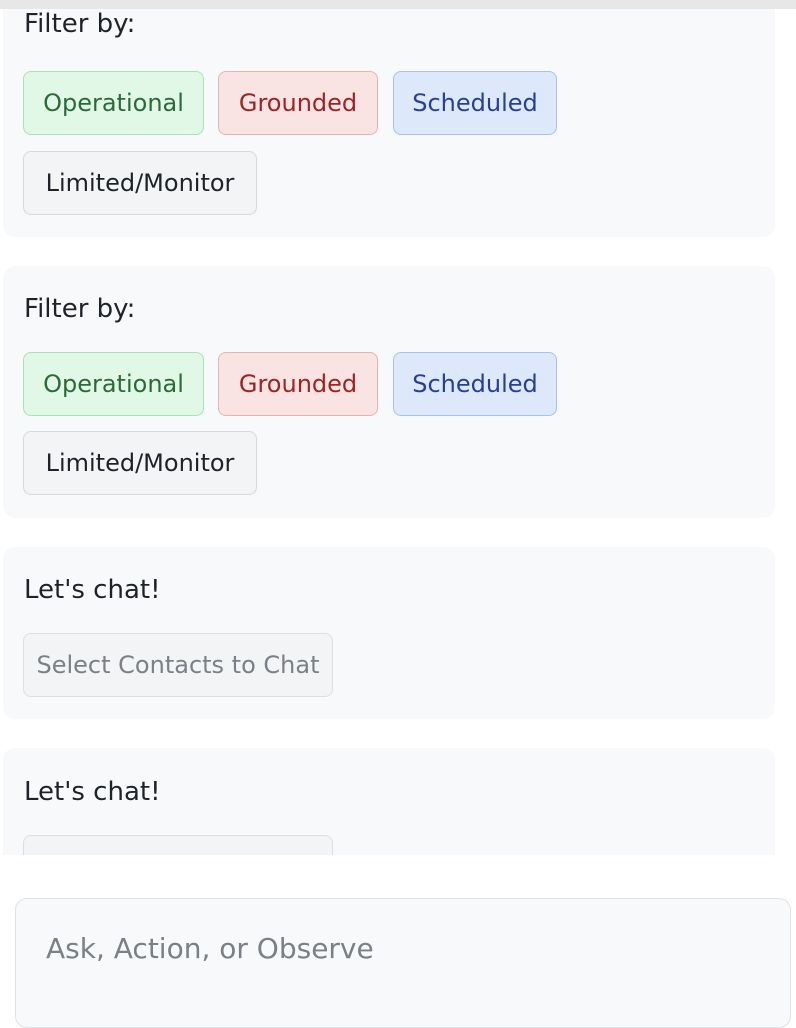  Describe the element at coordinates (389, 801) in the screenshot. I see `chat-card: Let's chat!` at that location.